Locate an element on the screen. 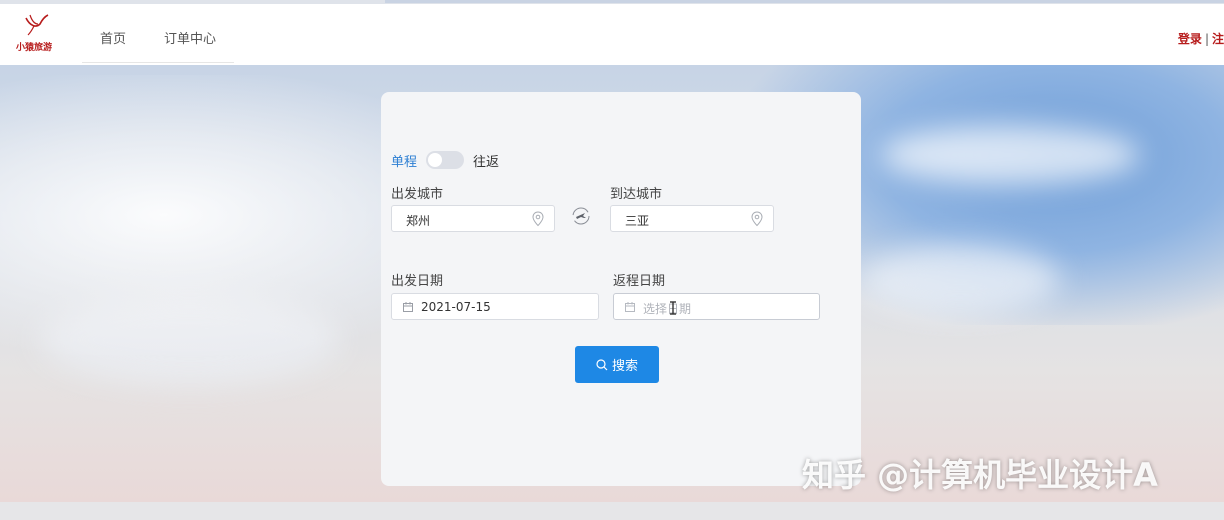  bird-logo-icon is located at coordinates (37, 25).